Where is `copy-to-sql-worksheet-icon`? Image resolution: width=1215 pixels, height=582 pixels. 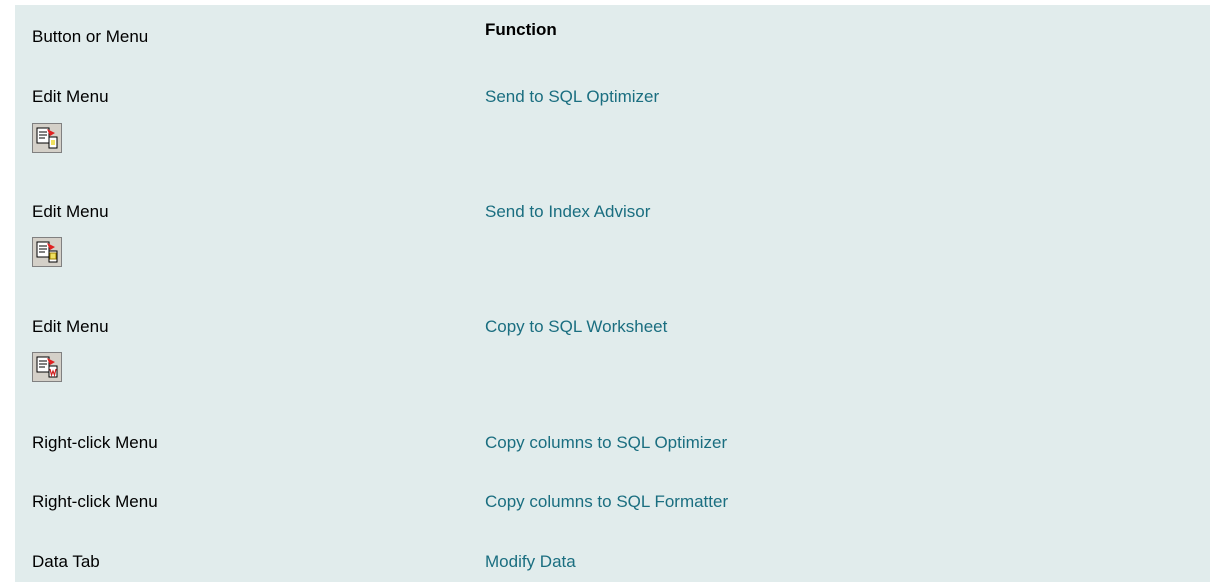 copy-to-sql-worksheet-icon is located at coordinates (47, 367).